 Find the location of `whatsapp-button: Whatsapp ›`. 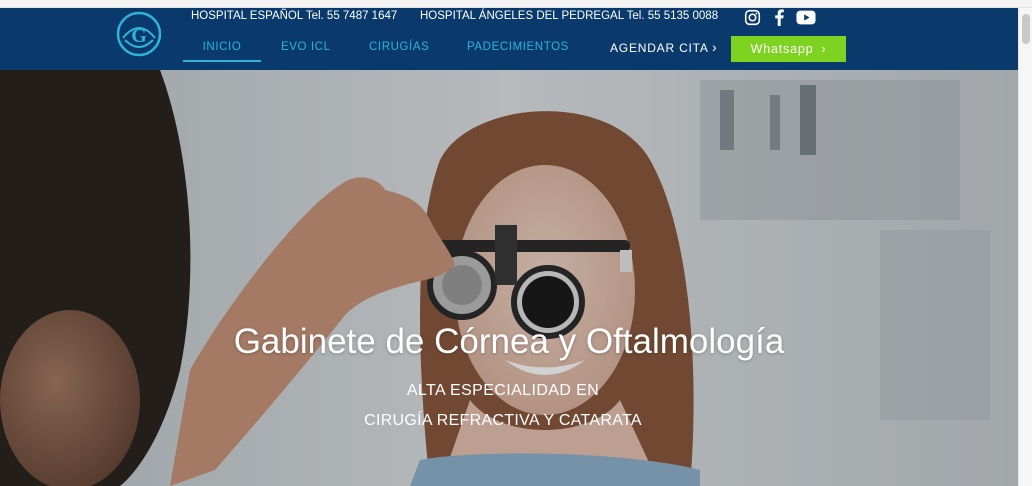

whatsapp-button: Whatsapp › is located at coordinates (788, 49).